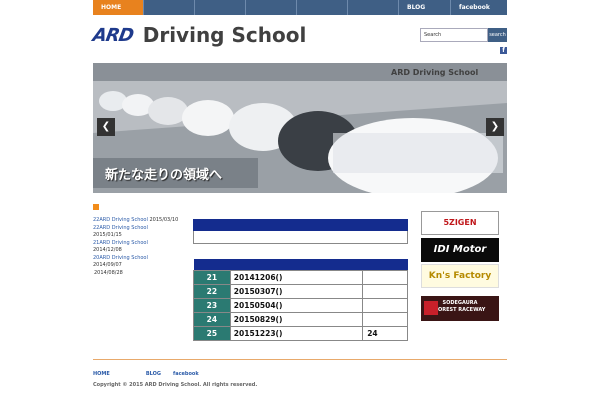 This screenshot has width=600, height=400. I want to click on post-link: 21ARD Driving School, so click(120, 243).